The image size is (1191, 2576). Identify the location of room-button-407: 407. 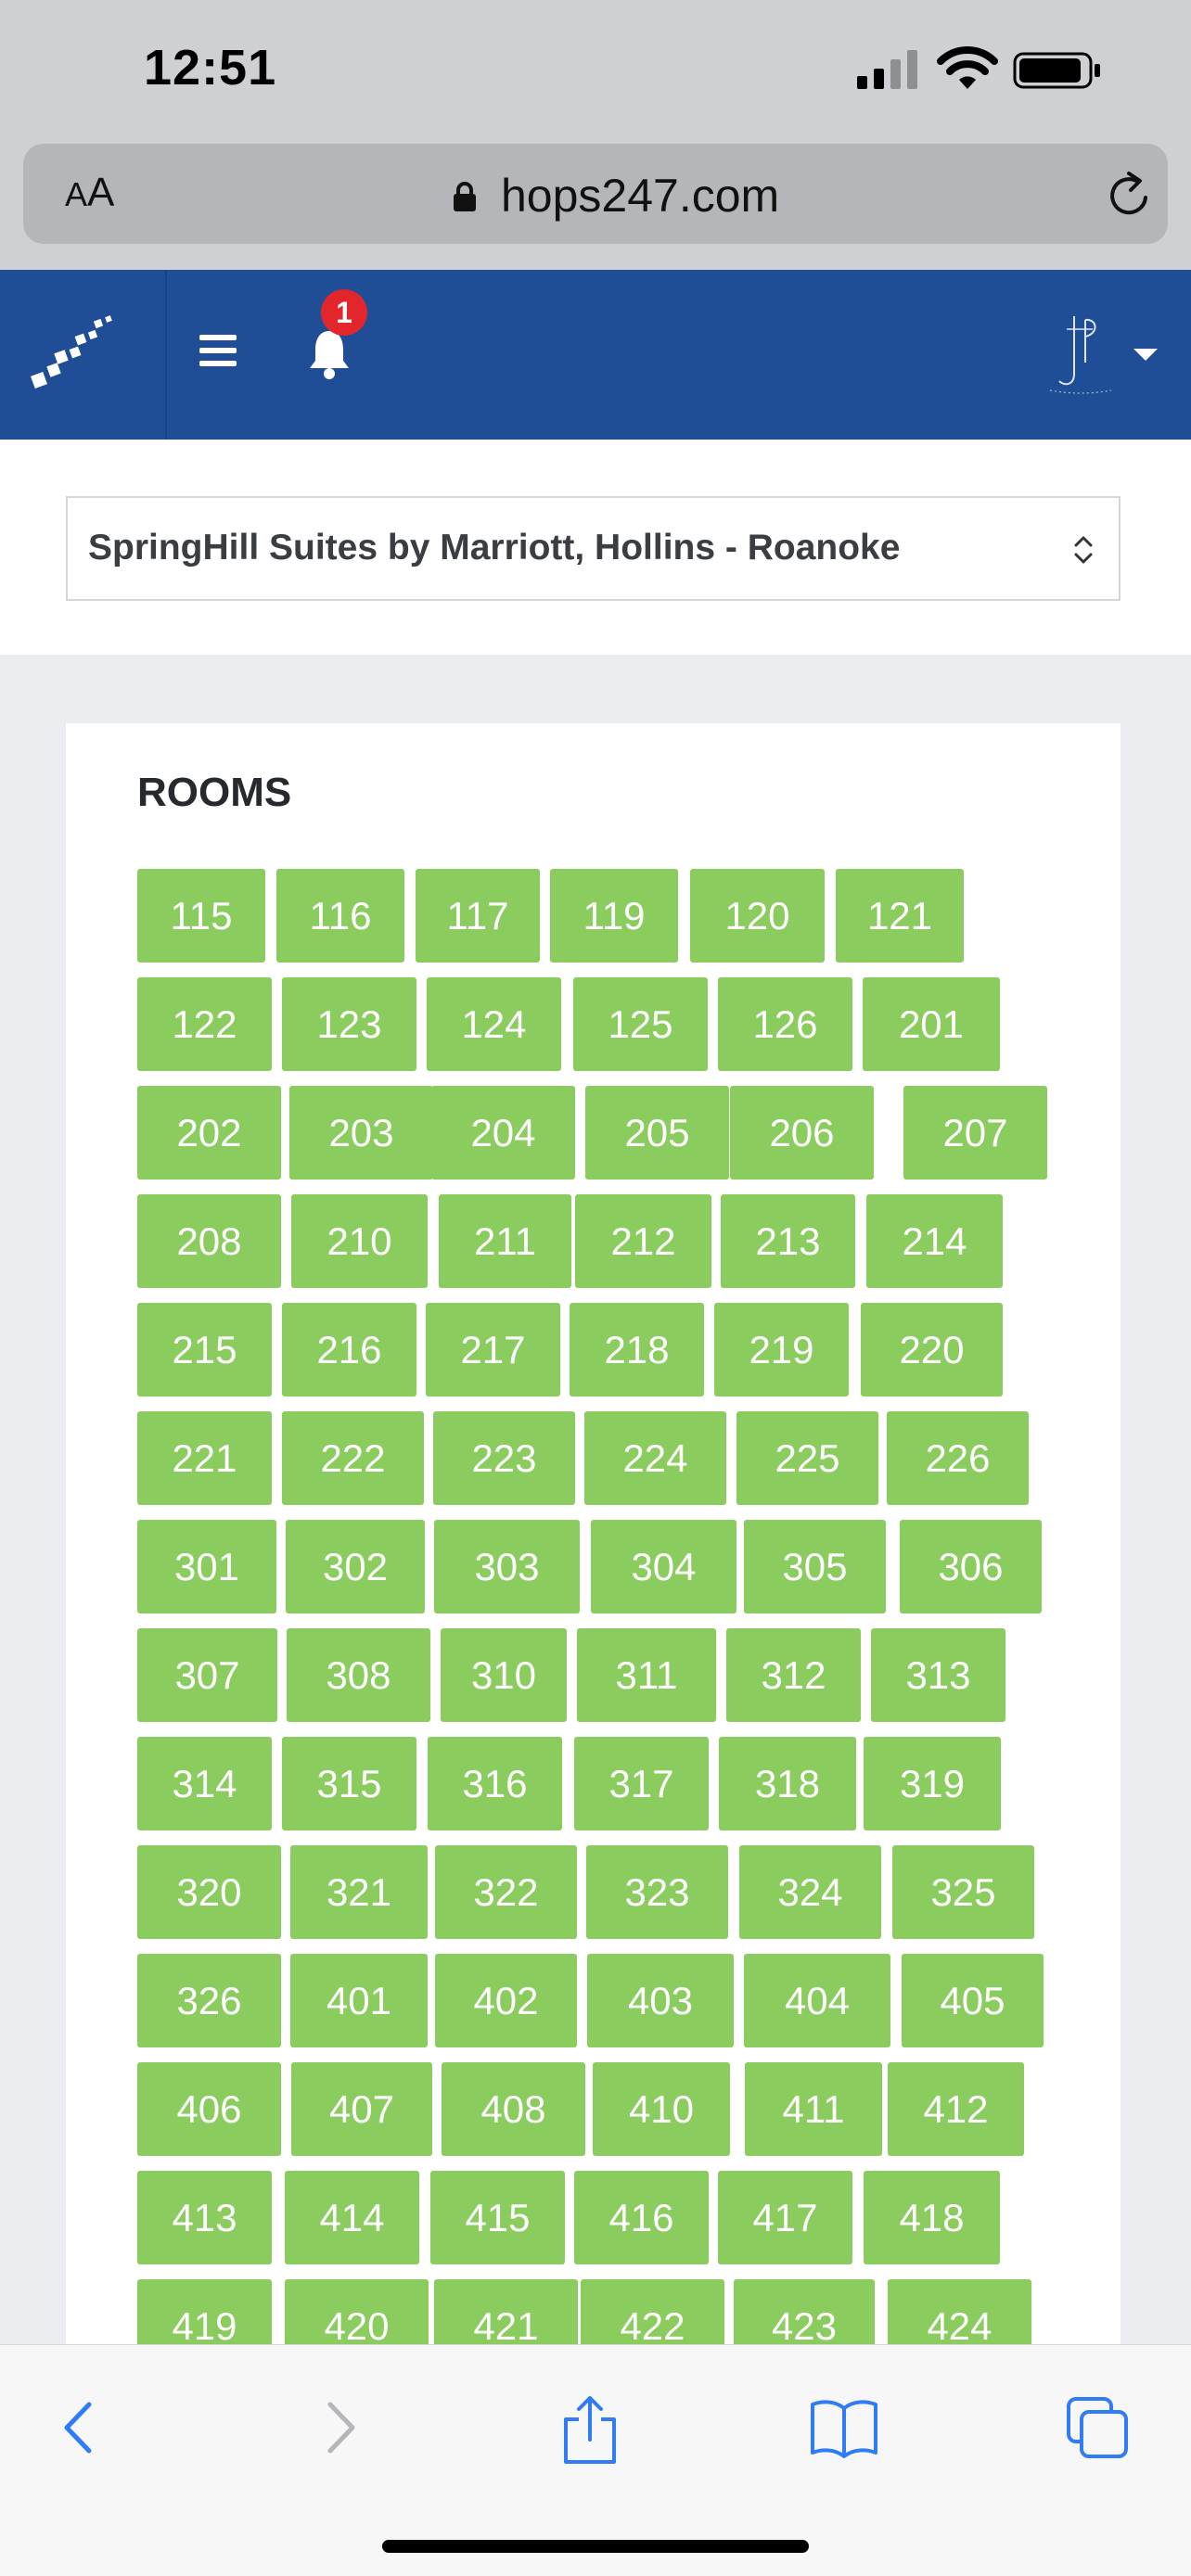
(361, 2109).